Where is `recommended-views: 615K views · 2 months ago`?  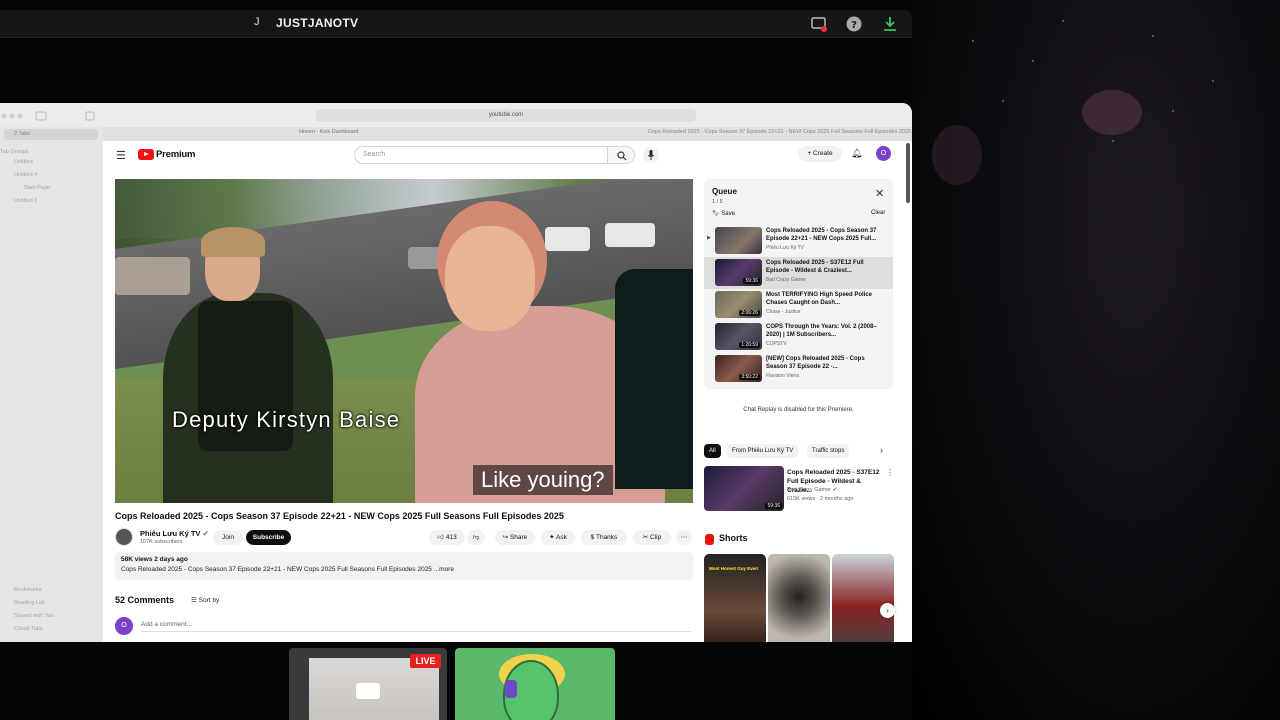
recommended-views: 615K views · 2 months ago is located at coordinates (820, 499).